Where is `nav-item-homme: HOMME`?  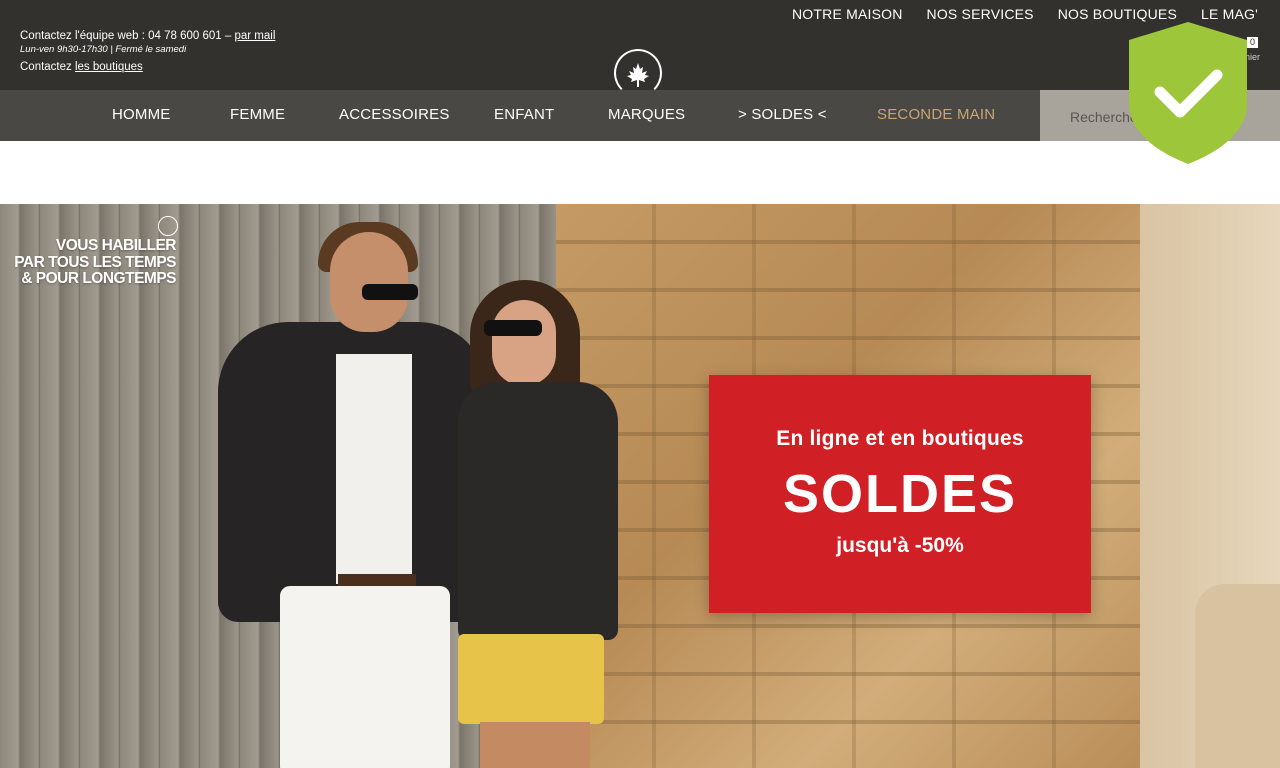 nav-item-homme: HOMME is located at coordinates (141, 114).